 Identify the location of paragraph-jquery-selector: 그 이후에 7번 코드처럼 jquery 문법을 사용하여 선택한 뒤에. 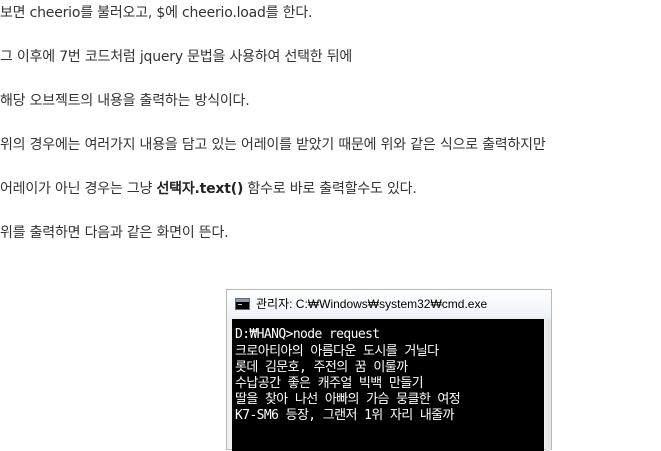
(176, 57).